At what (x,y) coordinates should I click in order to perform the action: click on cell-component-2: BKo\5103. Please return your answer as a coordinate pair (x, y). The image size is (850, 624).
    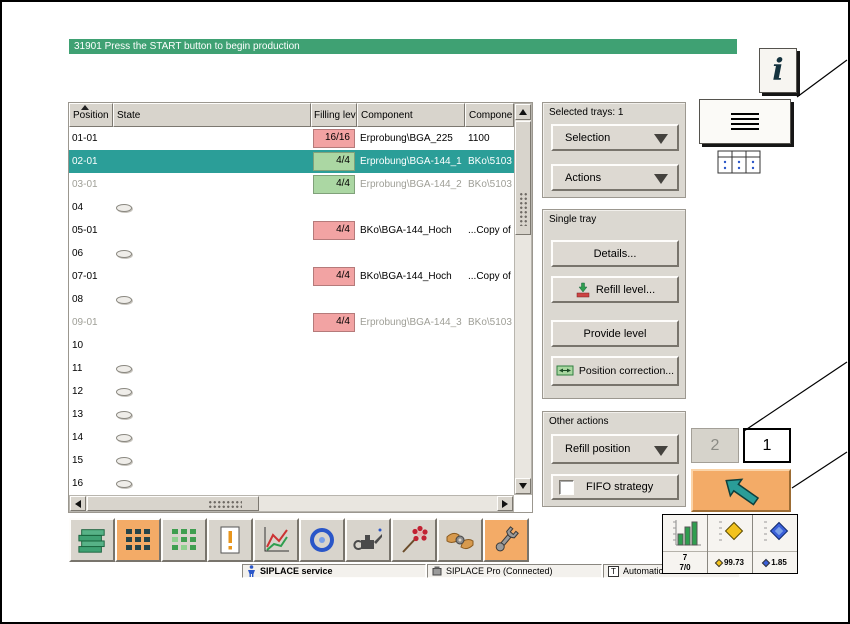
    Looking at the image, I should click on (490, 184).